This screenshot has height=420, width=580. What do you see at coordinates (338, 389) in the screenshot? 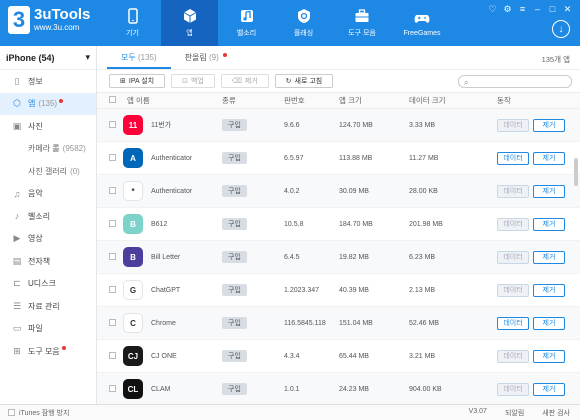
I see `table-row: CL CLAM 구입 1.0.1 24.23 MB 904.00 KB 데이터 제거` at bounding box center [338, 389].